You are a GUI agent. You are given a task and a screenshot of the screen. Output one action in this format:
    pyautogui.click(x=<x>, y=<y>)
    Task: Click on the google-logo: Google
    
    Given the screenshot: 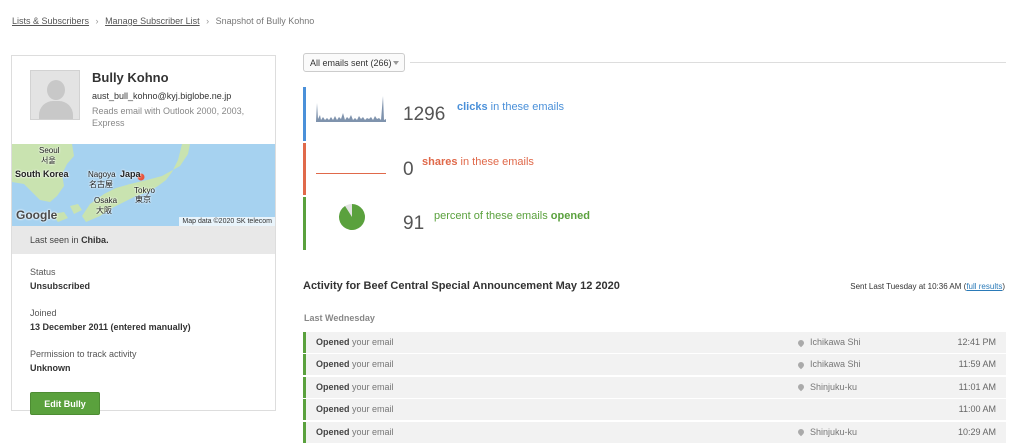 What is the action you would take?
    pyautogui.click(x=37, y=215)
    